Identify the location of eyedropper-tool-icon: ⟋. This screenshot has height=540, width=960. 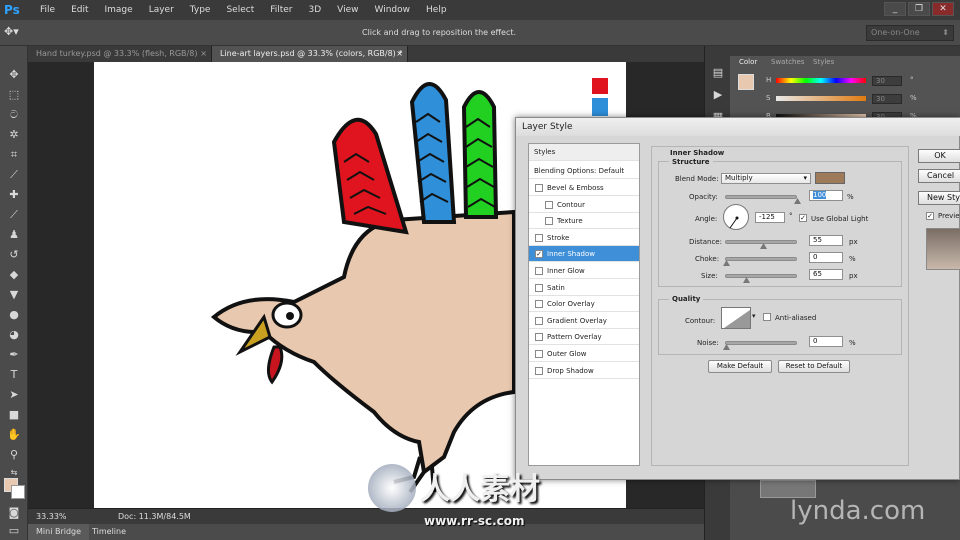
(14, 175).